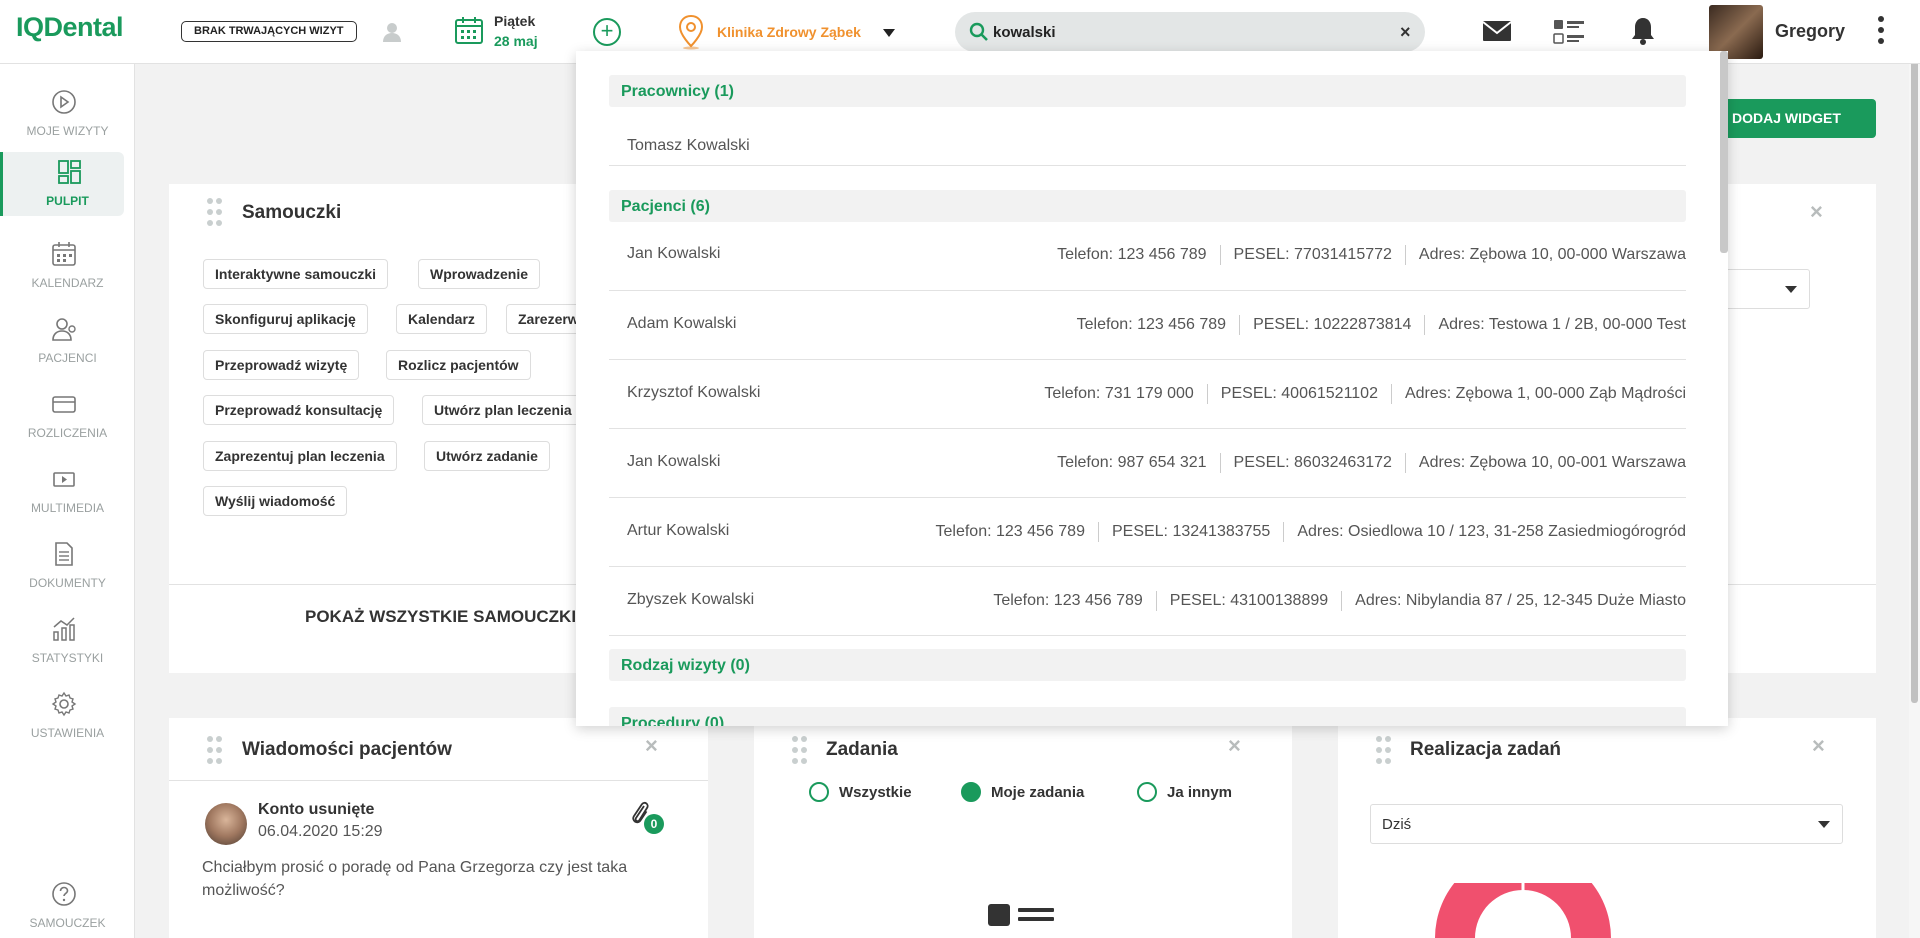 The width and height of the screenshot is (1920, 938). What do you see at coordinates (299, 410) in the screenshot?
I see `tutorial-chip: Przeprowadź konsultację` at bounding box center [299, 410].